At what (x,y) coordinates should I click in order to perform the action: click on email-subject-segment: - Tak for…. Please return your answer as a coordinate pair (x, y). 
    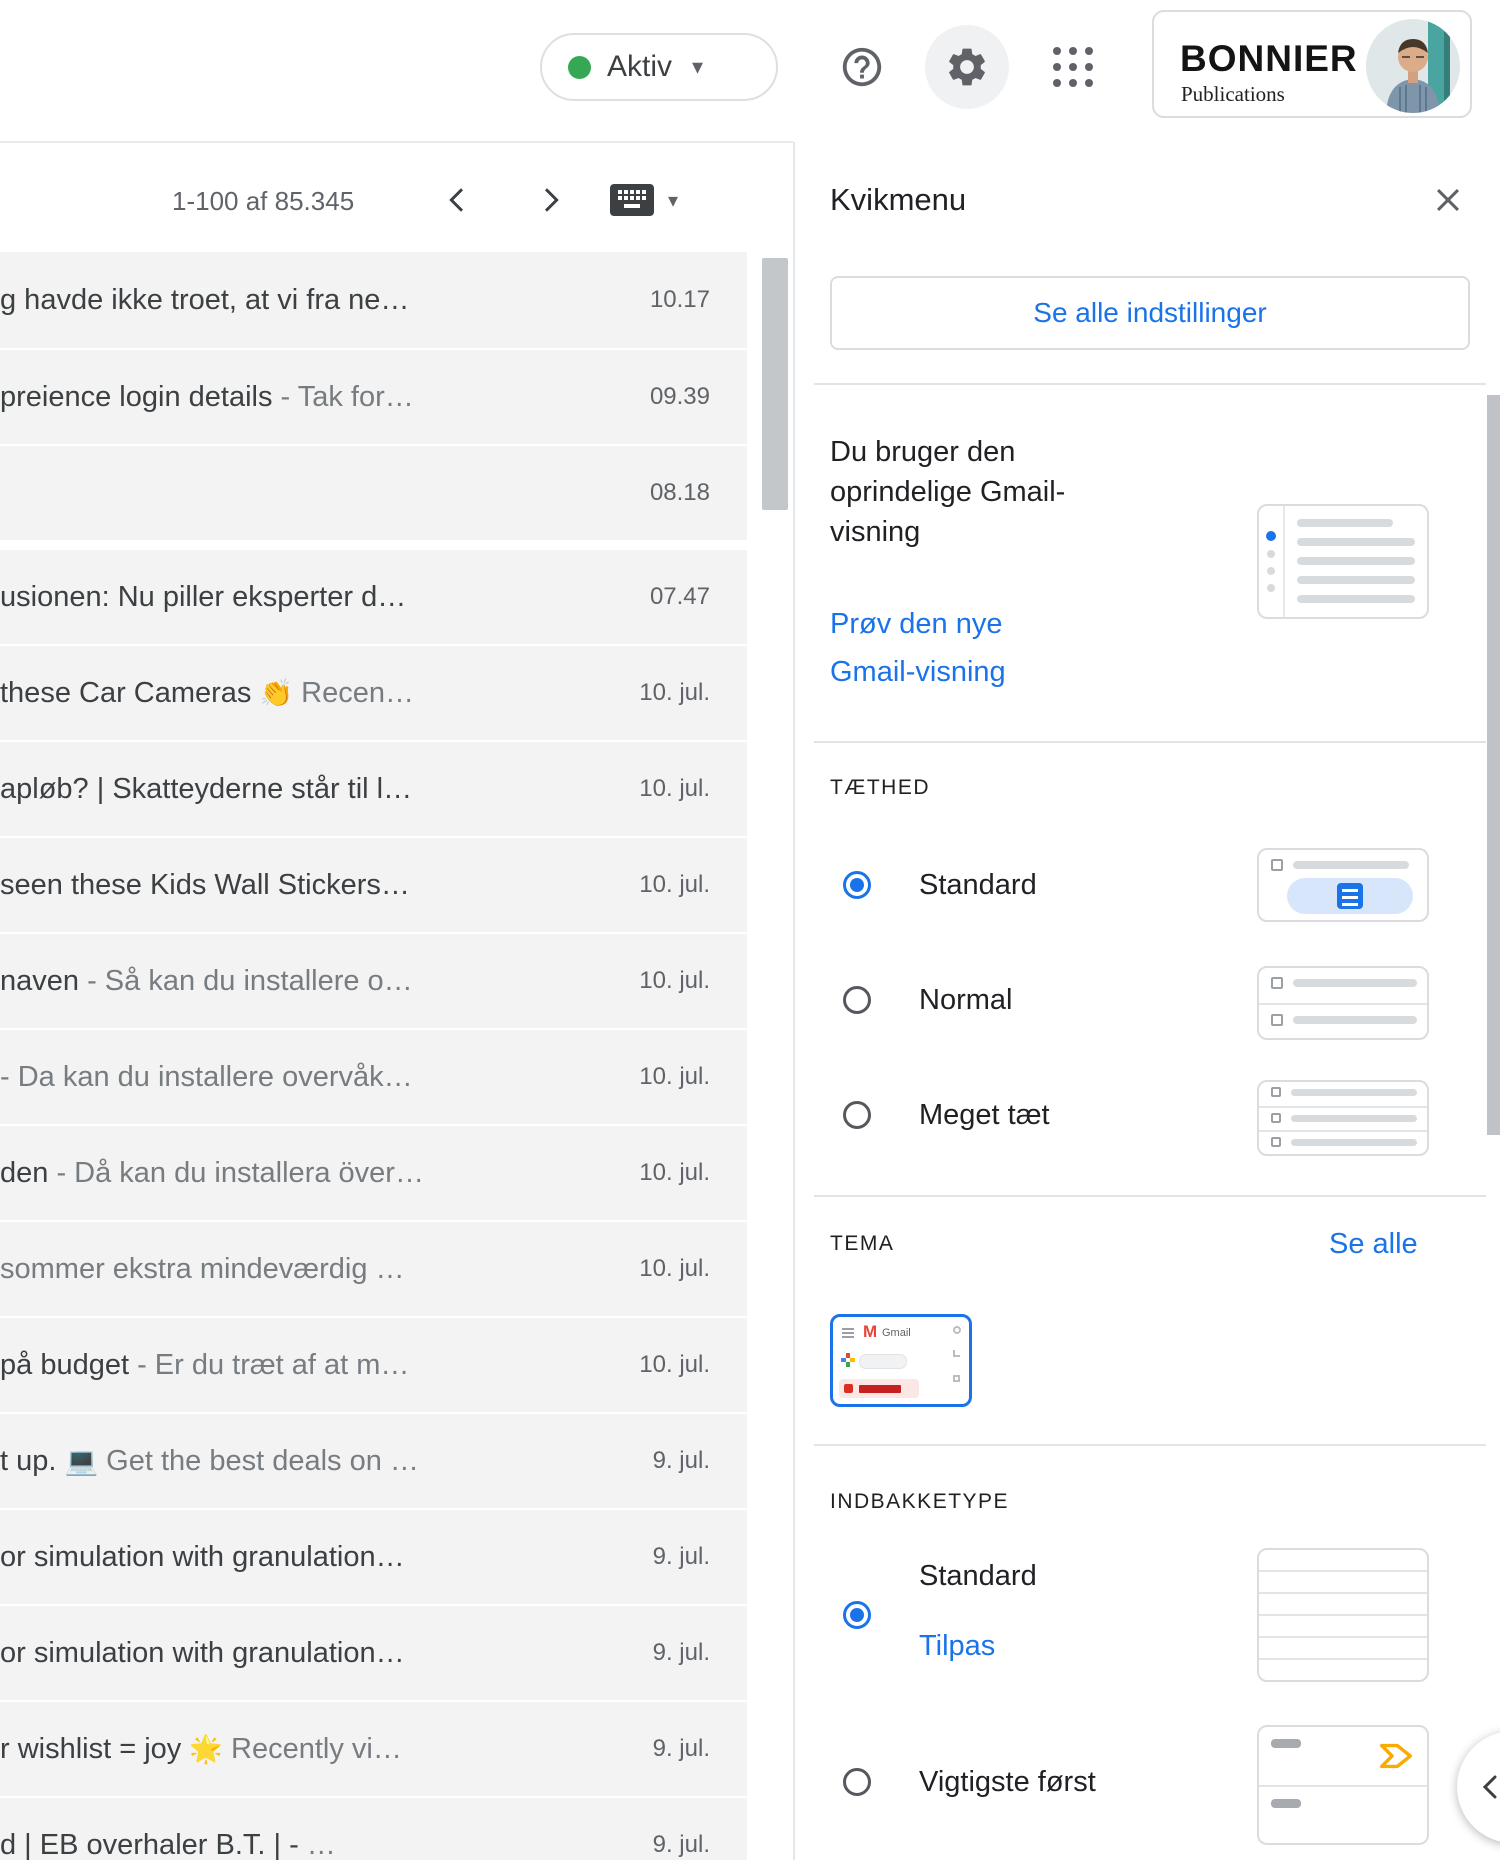
    Looking at the image, I should click on (343, 396).